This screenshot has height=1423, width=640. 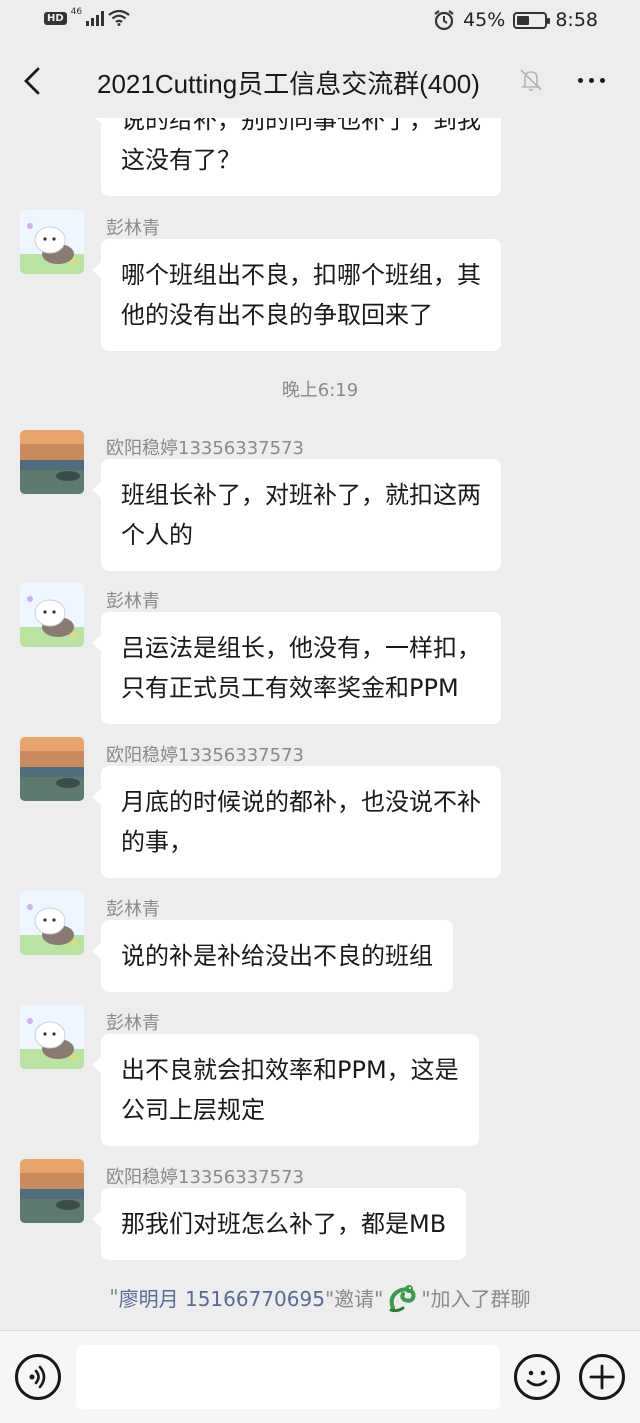 What do you see at coordinates (285, 1090) in the screenshot?
I see `message-bubble: 出不良就会扣效率和PPM，这是 公司上层规定` at bounding box center [285, 1090].